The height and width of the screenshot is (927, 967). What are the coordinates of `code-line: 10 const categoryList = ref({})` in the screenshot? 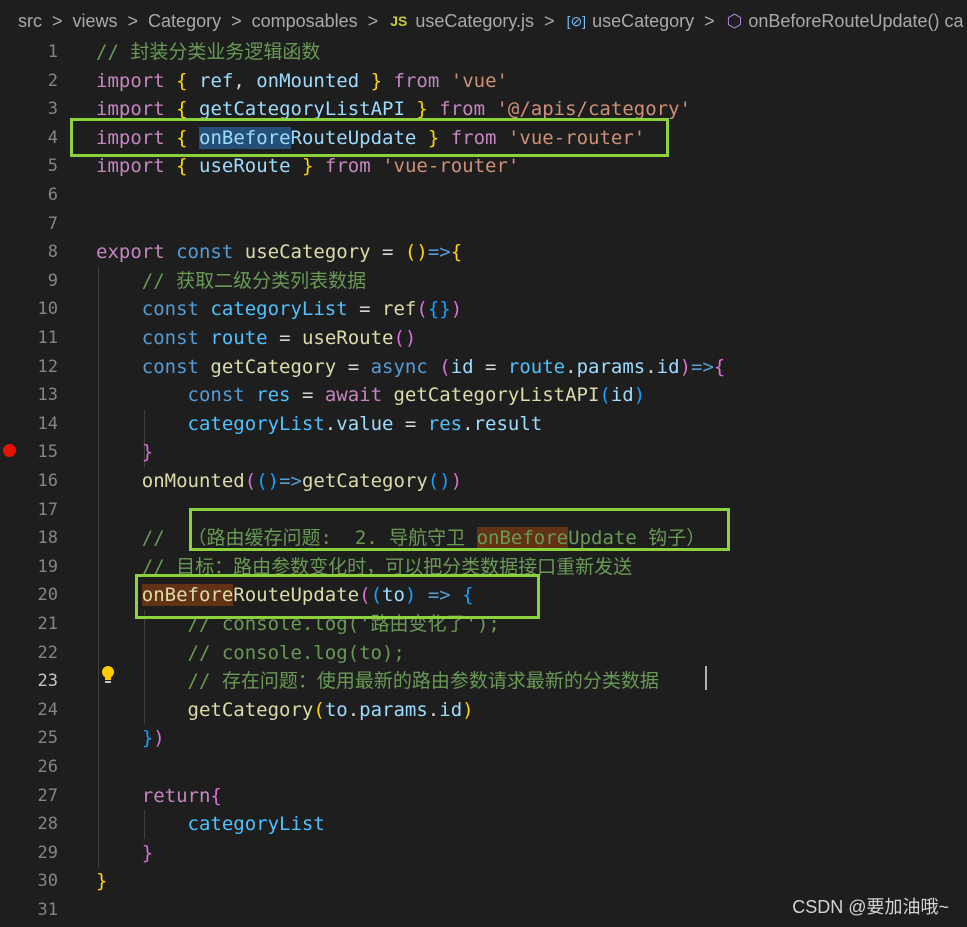 It's located at (483, 309).